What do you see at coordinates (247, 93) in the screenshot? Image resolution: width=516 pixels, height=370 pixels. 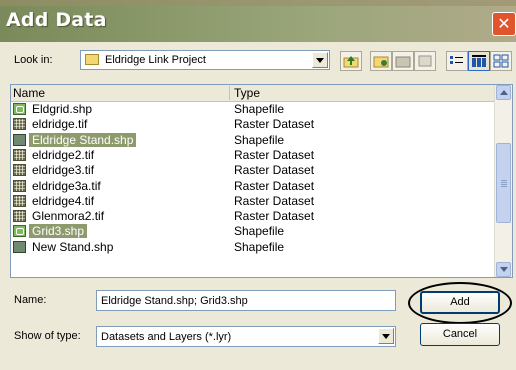 I see `column-header-type: Type` at bounding box center [247, 93].